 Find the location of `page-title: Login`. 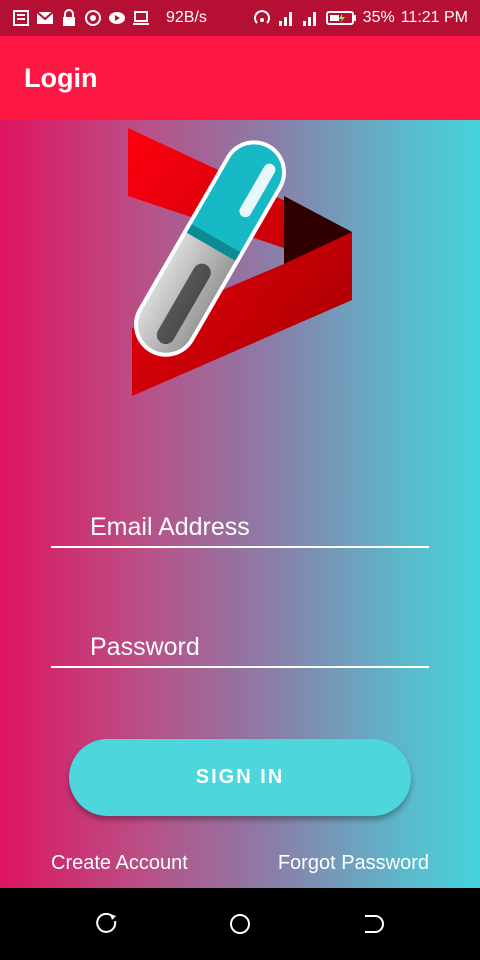

page-title: Login is located at coordinates (61, 78).